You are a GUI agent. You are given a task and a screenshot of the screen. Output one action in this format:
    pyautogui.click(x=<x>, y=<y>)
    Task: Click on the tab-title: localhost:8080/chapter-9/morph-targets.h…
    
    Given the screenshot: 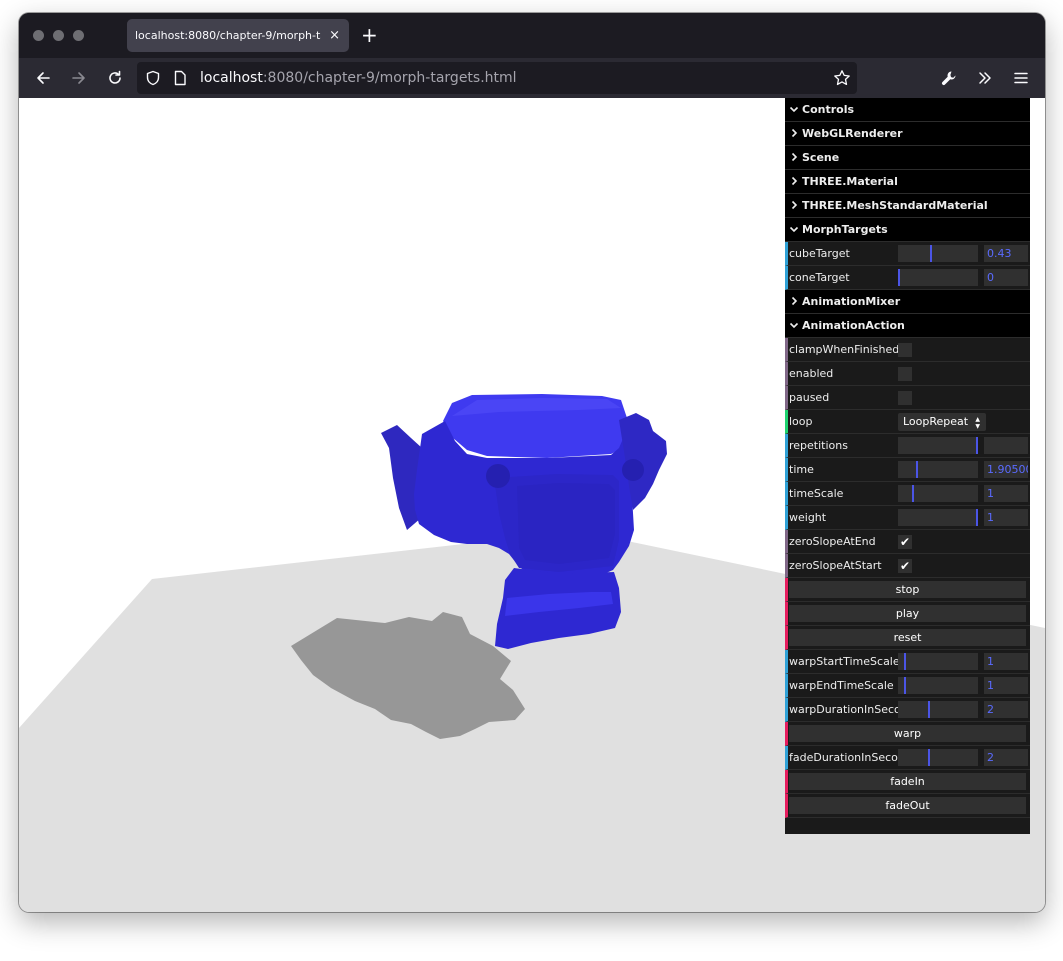 What is the action you would take?
    pyautogui.click(x=228, y=35)
    